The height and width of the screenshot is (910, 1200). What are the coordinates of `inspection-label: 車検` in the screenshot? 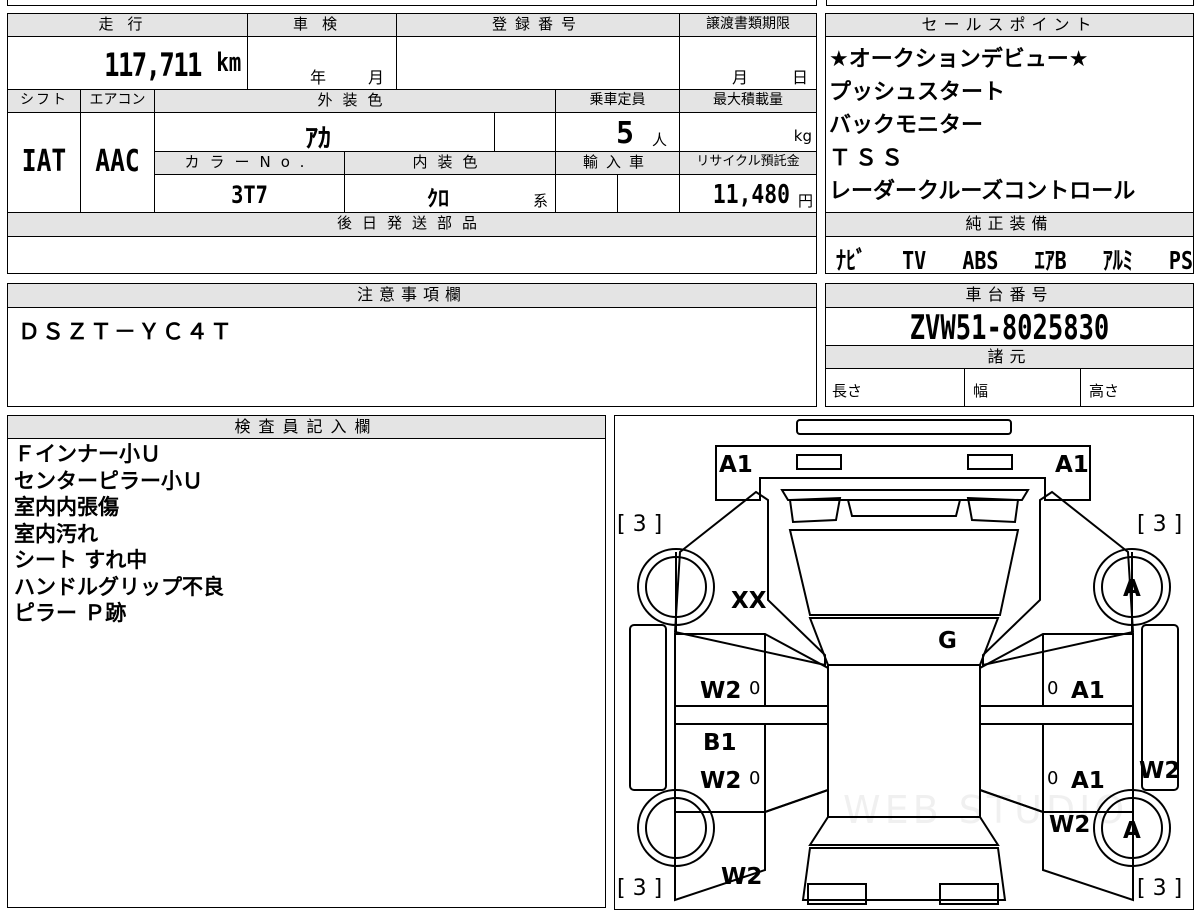 It's located at (322, 25).